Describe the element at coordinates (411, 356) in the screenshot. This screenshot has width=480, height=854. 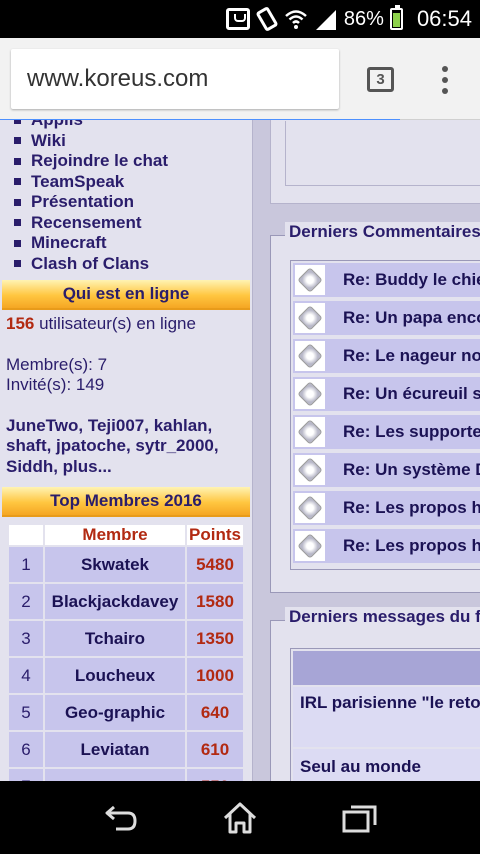
I see `comment-link: Re: Le nageur nor` at that location.